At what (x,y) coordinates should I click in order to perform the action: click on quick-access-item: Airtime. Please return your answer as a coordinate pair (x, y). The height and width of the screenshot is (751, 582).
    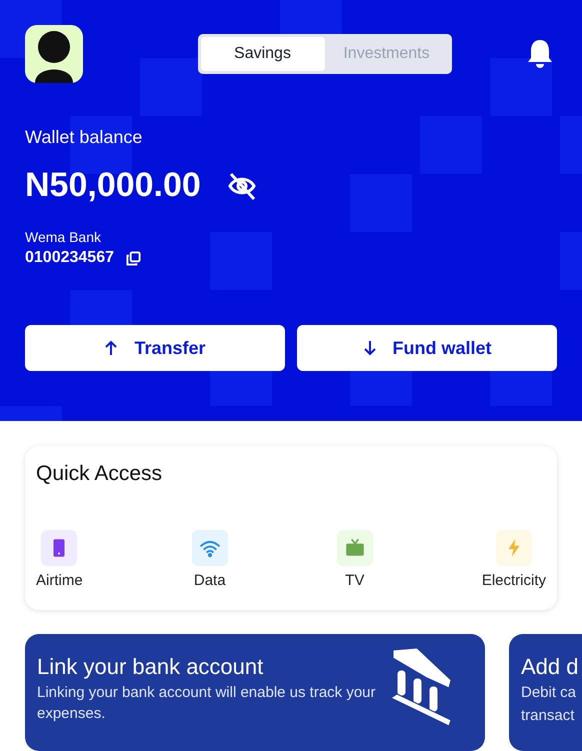
    Looking at the image, I should click on (59, 559).